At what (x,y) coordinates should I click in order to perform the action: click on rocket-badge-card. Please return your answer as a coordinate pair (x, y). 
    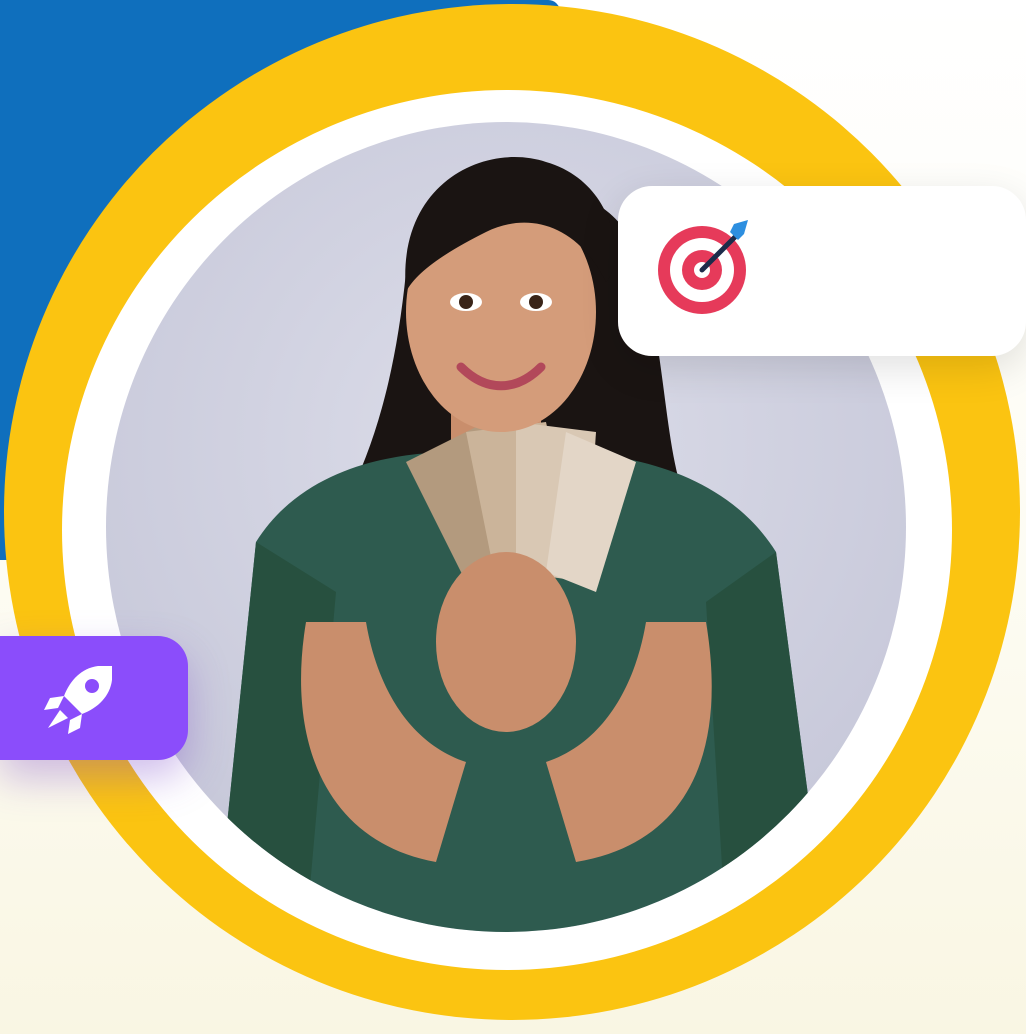
    Looking at the image, I should click on (94, 698).